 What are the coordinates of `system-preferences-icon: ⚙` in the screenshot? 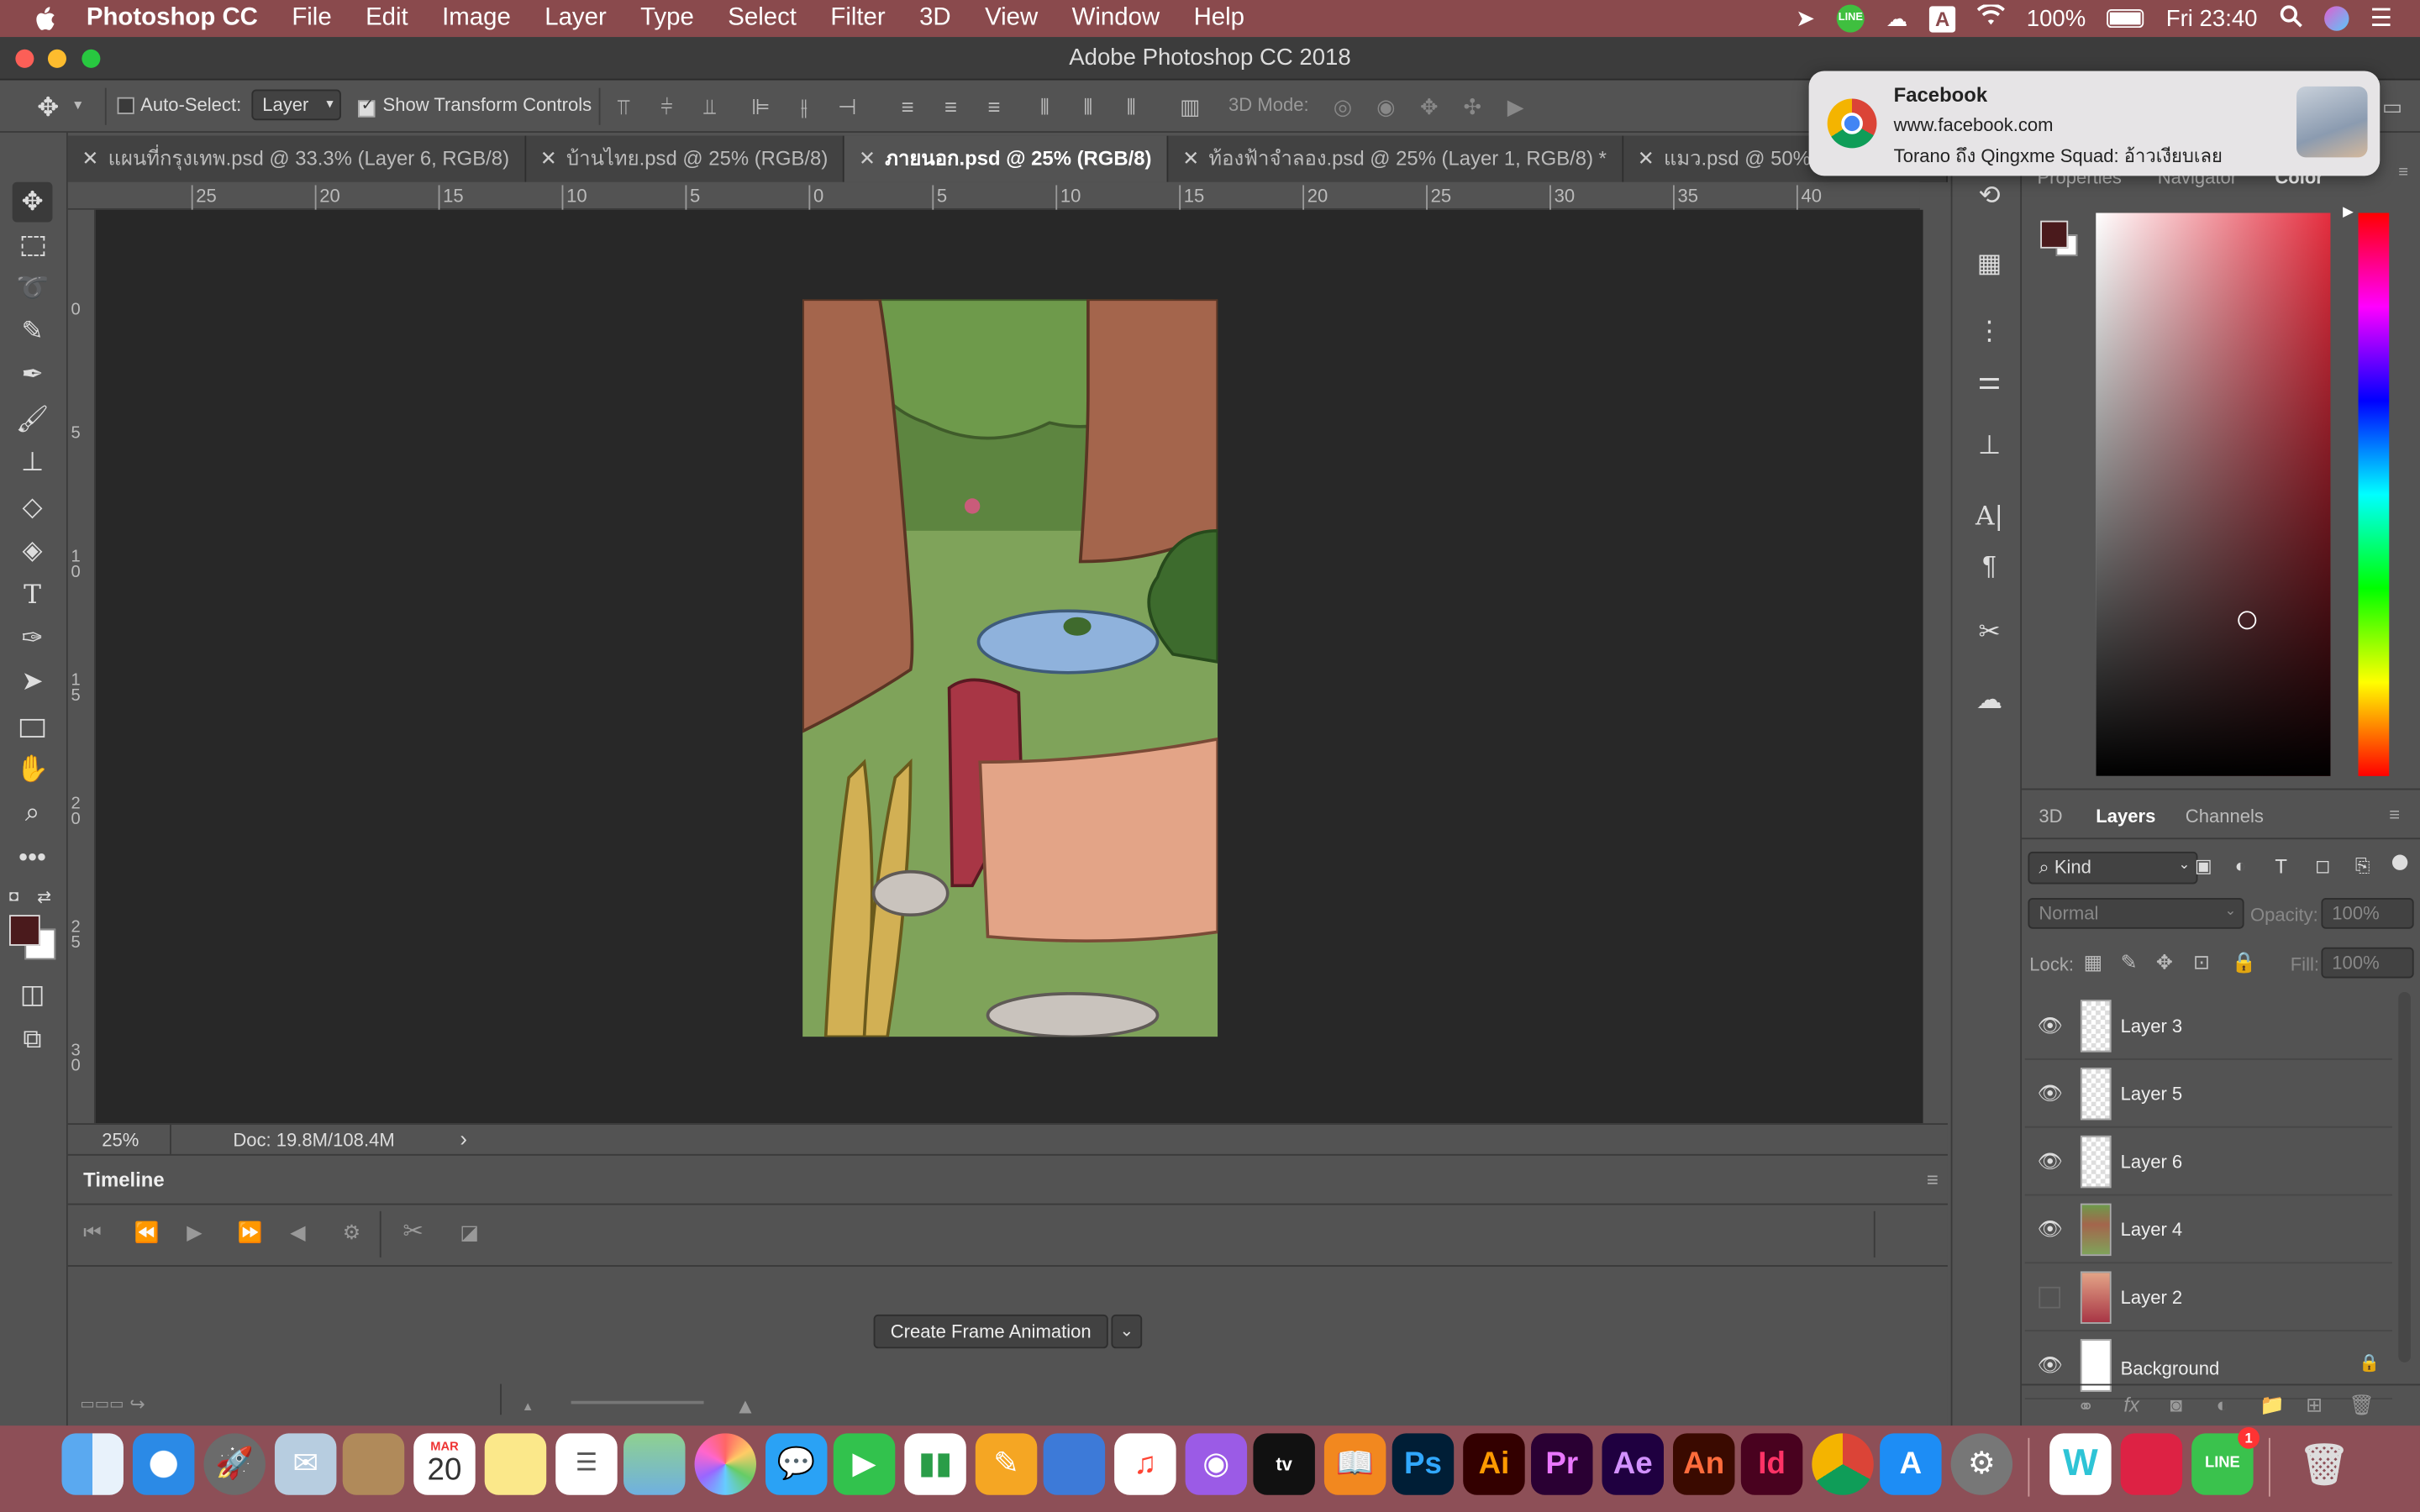 It's located at (1982, 1464).